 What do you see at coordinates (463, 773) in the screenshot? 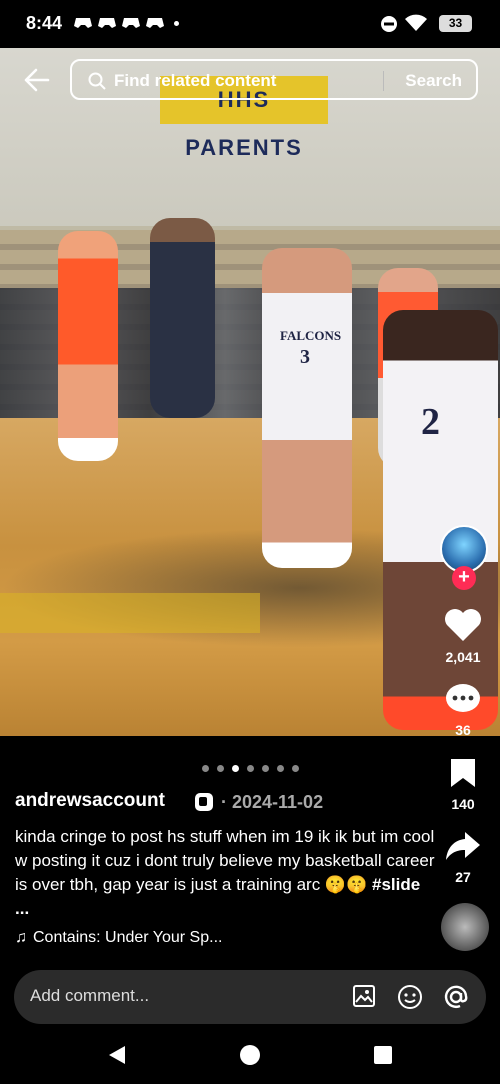
I see `bookmark-icon` at bounding box center [463, 773].